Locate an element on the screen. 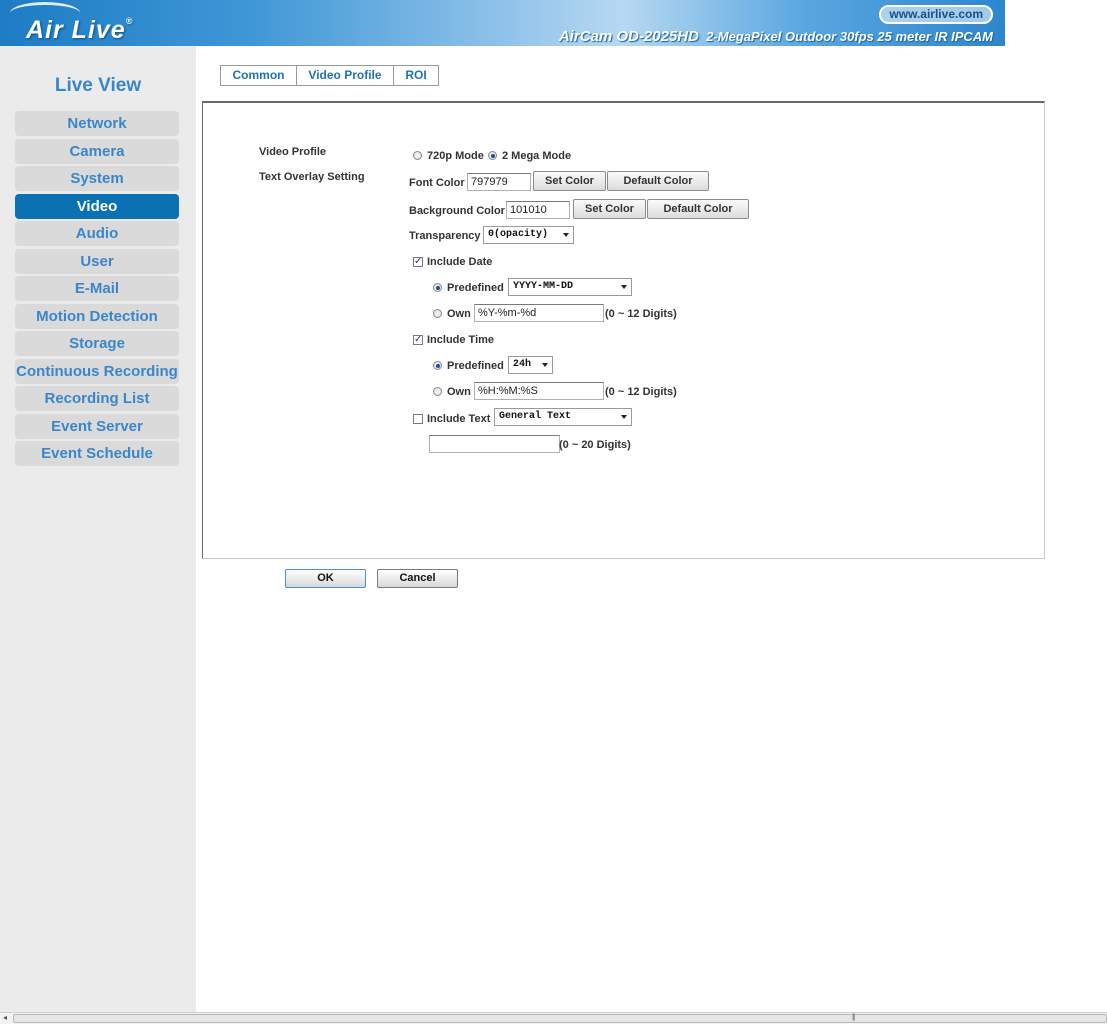 Image resolution: width=1107 pixels, height=1024 pixels. custom-text-digits-hint: (0 ~ 20 Digits) is located at coordinates (595, 445).